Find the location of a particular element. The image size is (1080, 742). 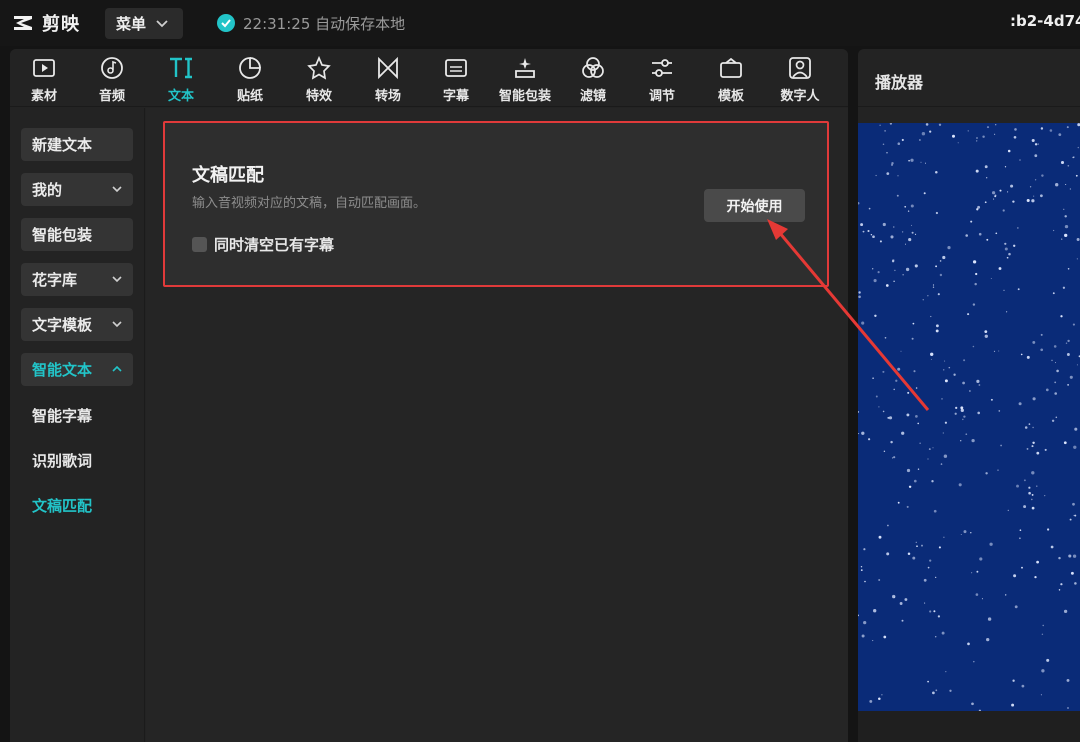

menu-button: 菜单 is located at coordinates (144, 23).